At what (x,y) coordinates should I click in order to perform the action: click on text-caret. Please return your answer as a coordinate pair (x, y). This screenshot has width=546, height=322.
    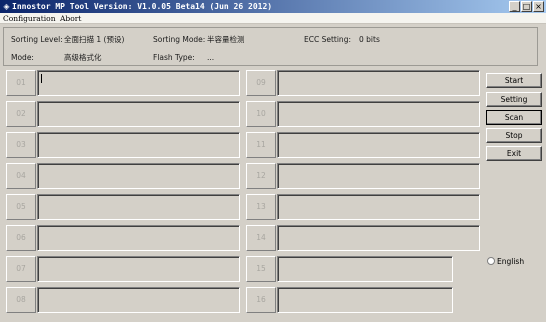
    Looking at the image, I should click on (41, 78).